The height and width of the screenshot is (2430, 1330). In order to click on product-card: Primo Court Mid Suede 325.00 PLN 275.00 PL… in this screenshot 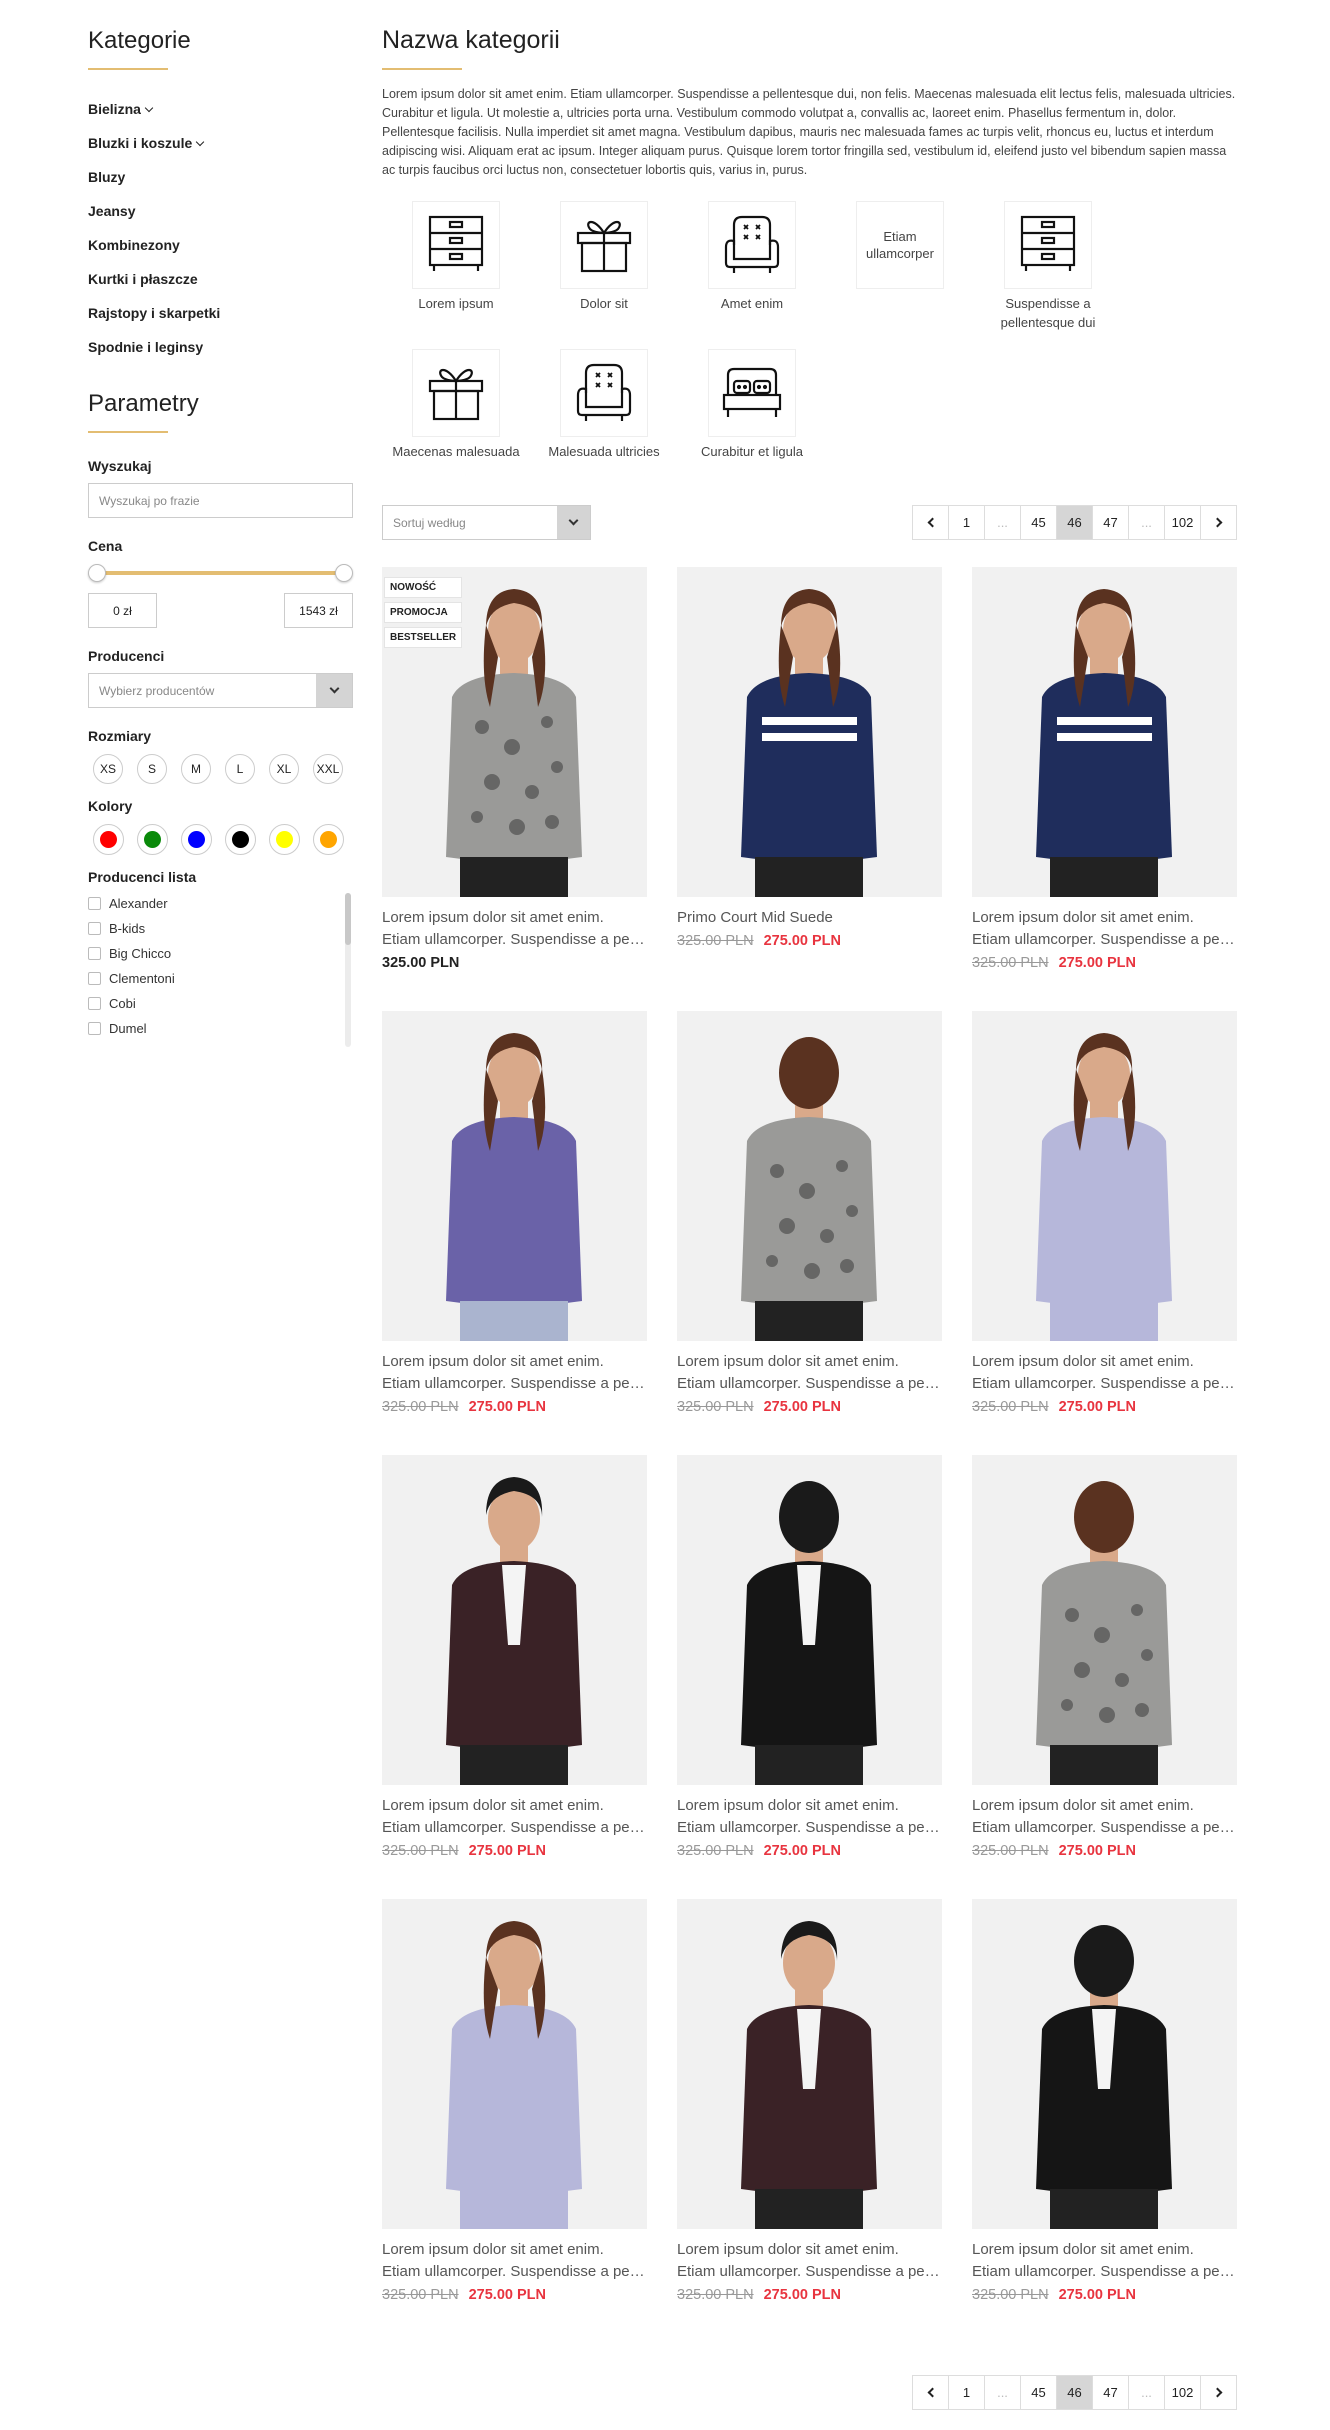, I will do `click(809, 789)`.